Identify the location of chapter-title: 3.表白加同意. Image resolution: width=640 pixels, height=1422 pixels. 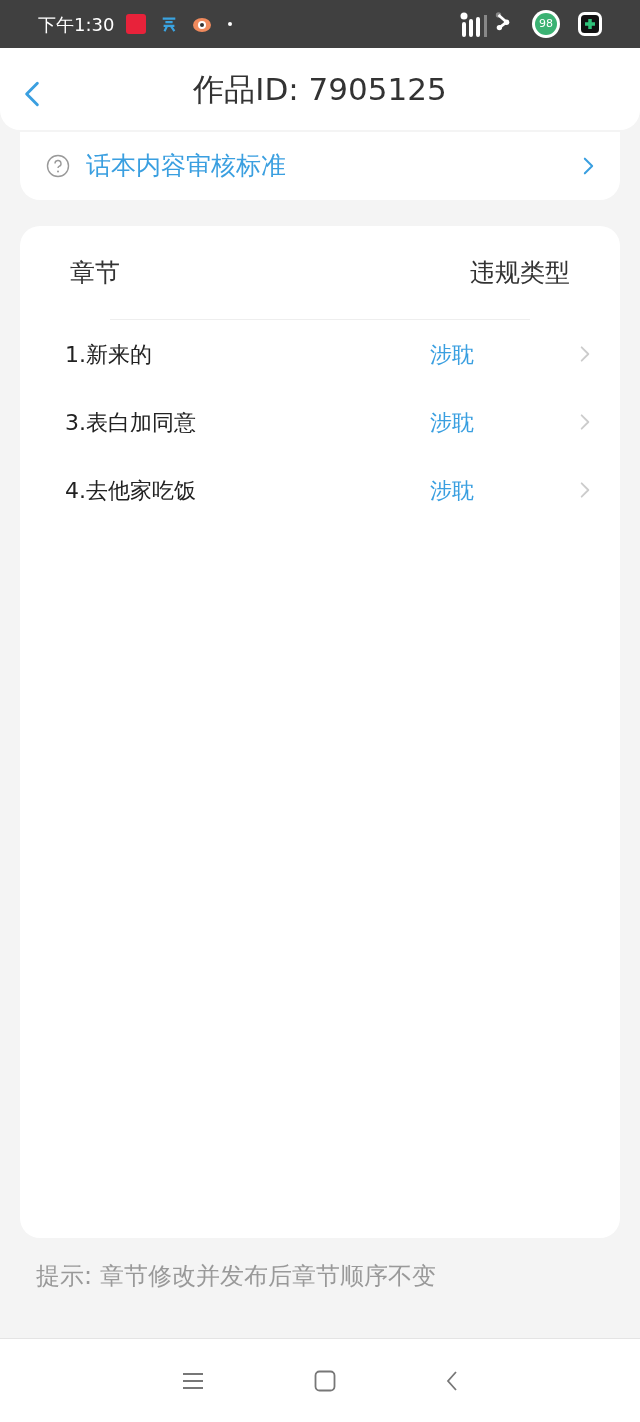
(131, 422).